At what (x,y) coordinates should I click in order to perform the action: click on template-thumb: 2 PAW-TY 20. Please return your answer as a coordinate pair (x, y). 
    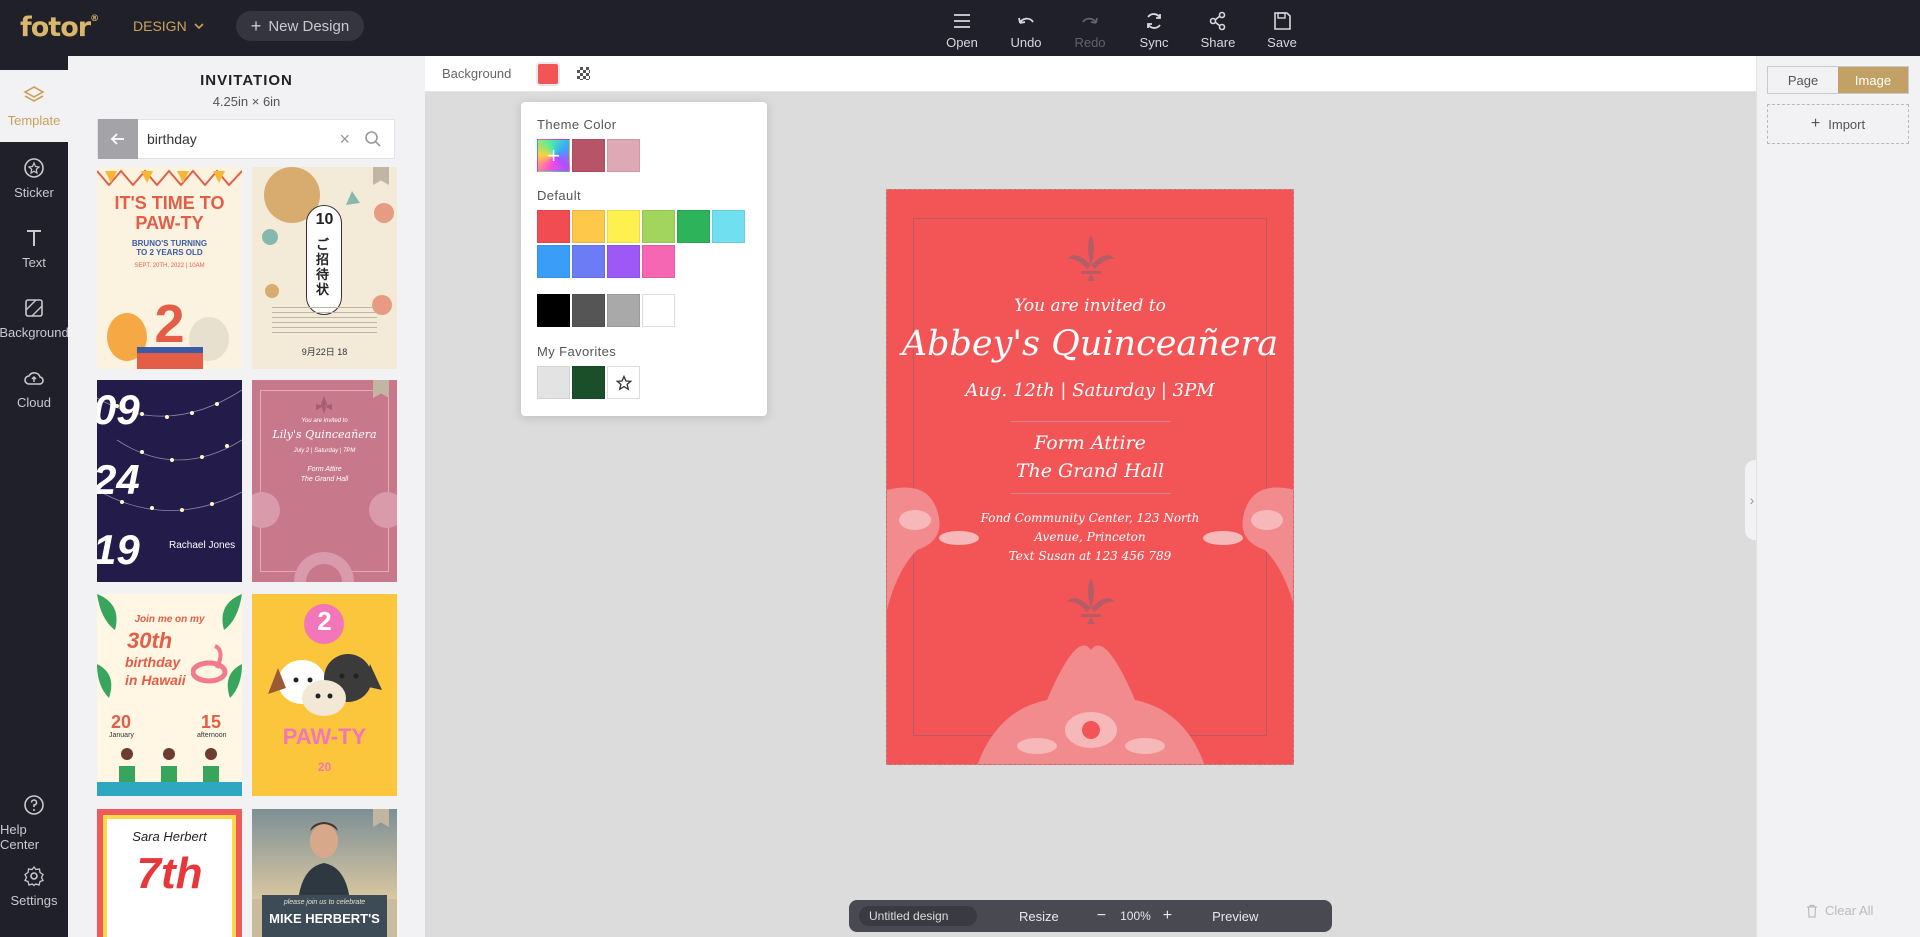
    Looking at the image, I should click on (324, 695).